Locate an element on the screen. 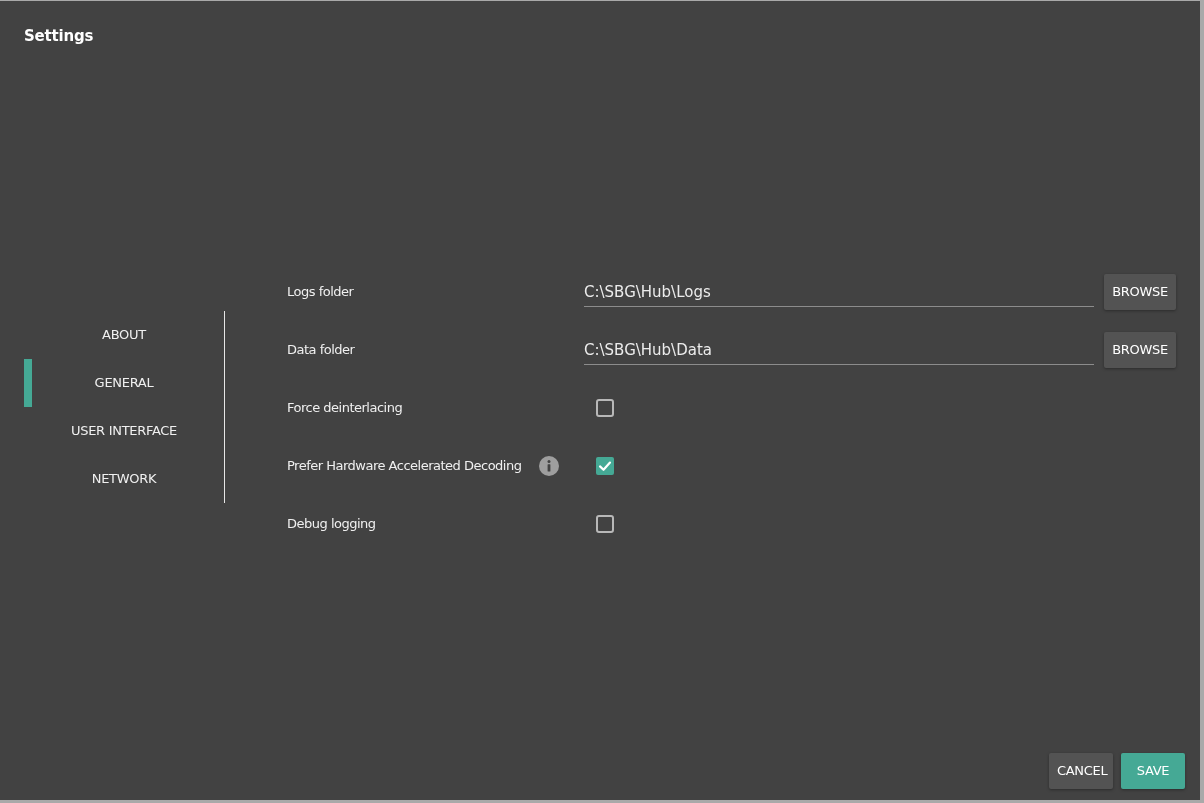 This screenshot has height=803, width=1204. sidebar-tab: GENERAL is located at coordinates (124, 383).